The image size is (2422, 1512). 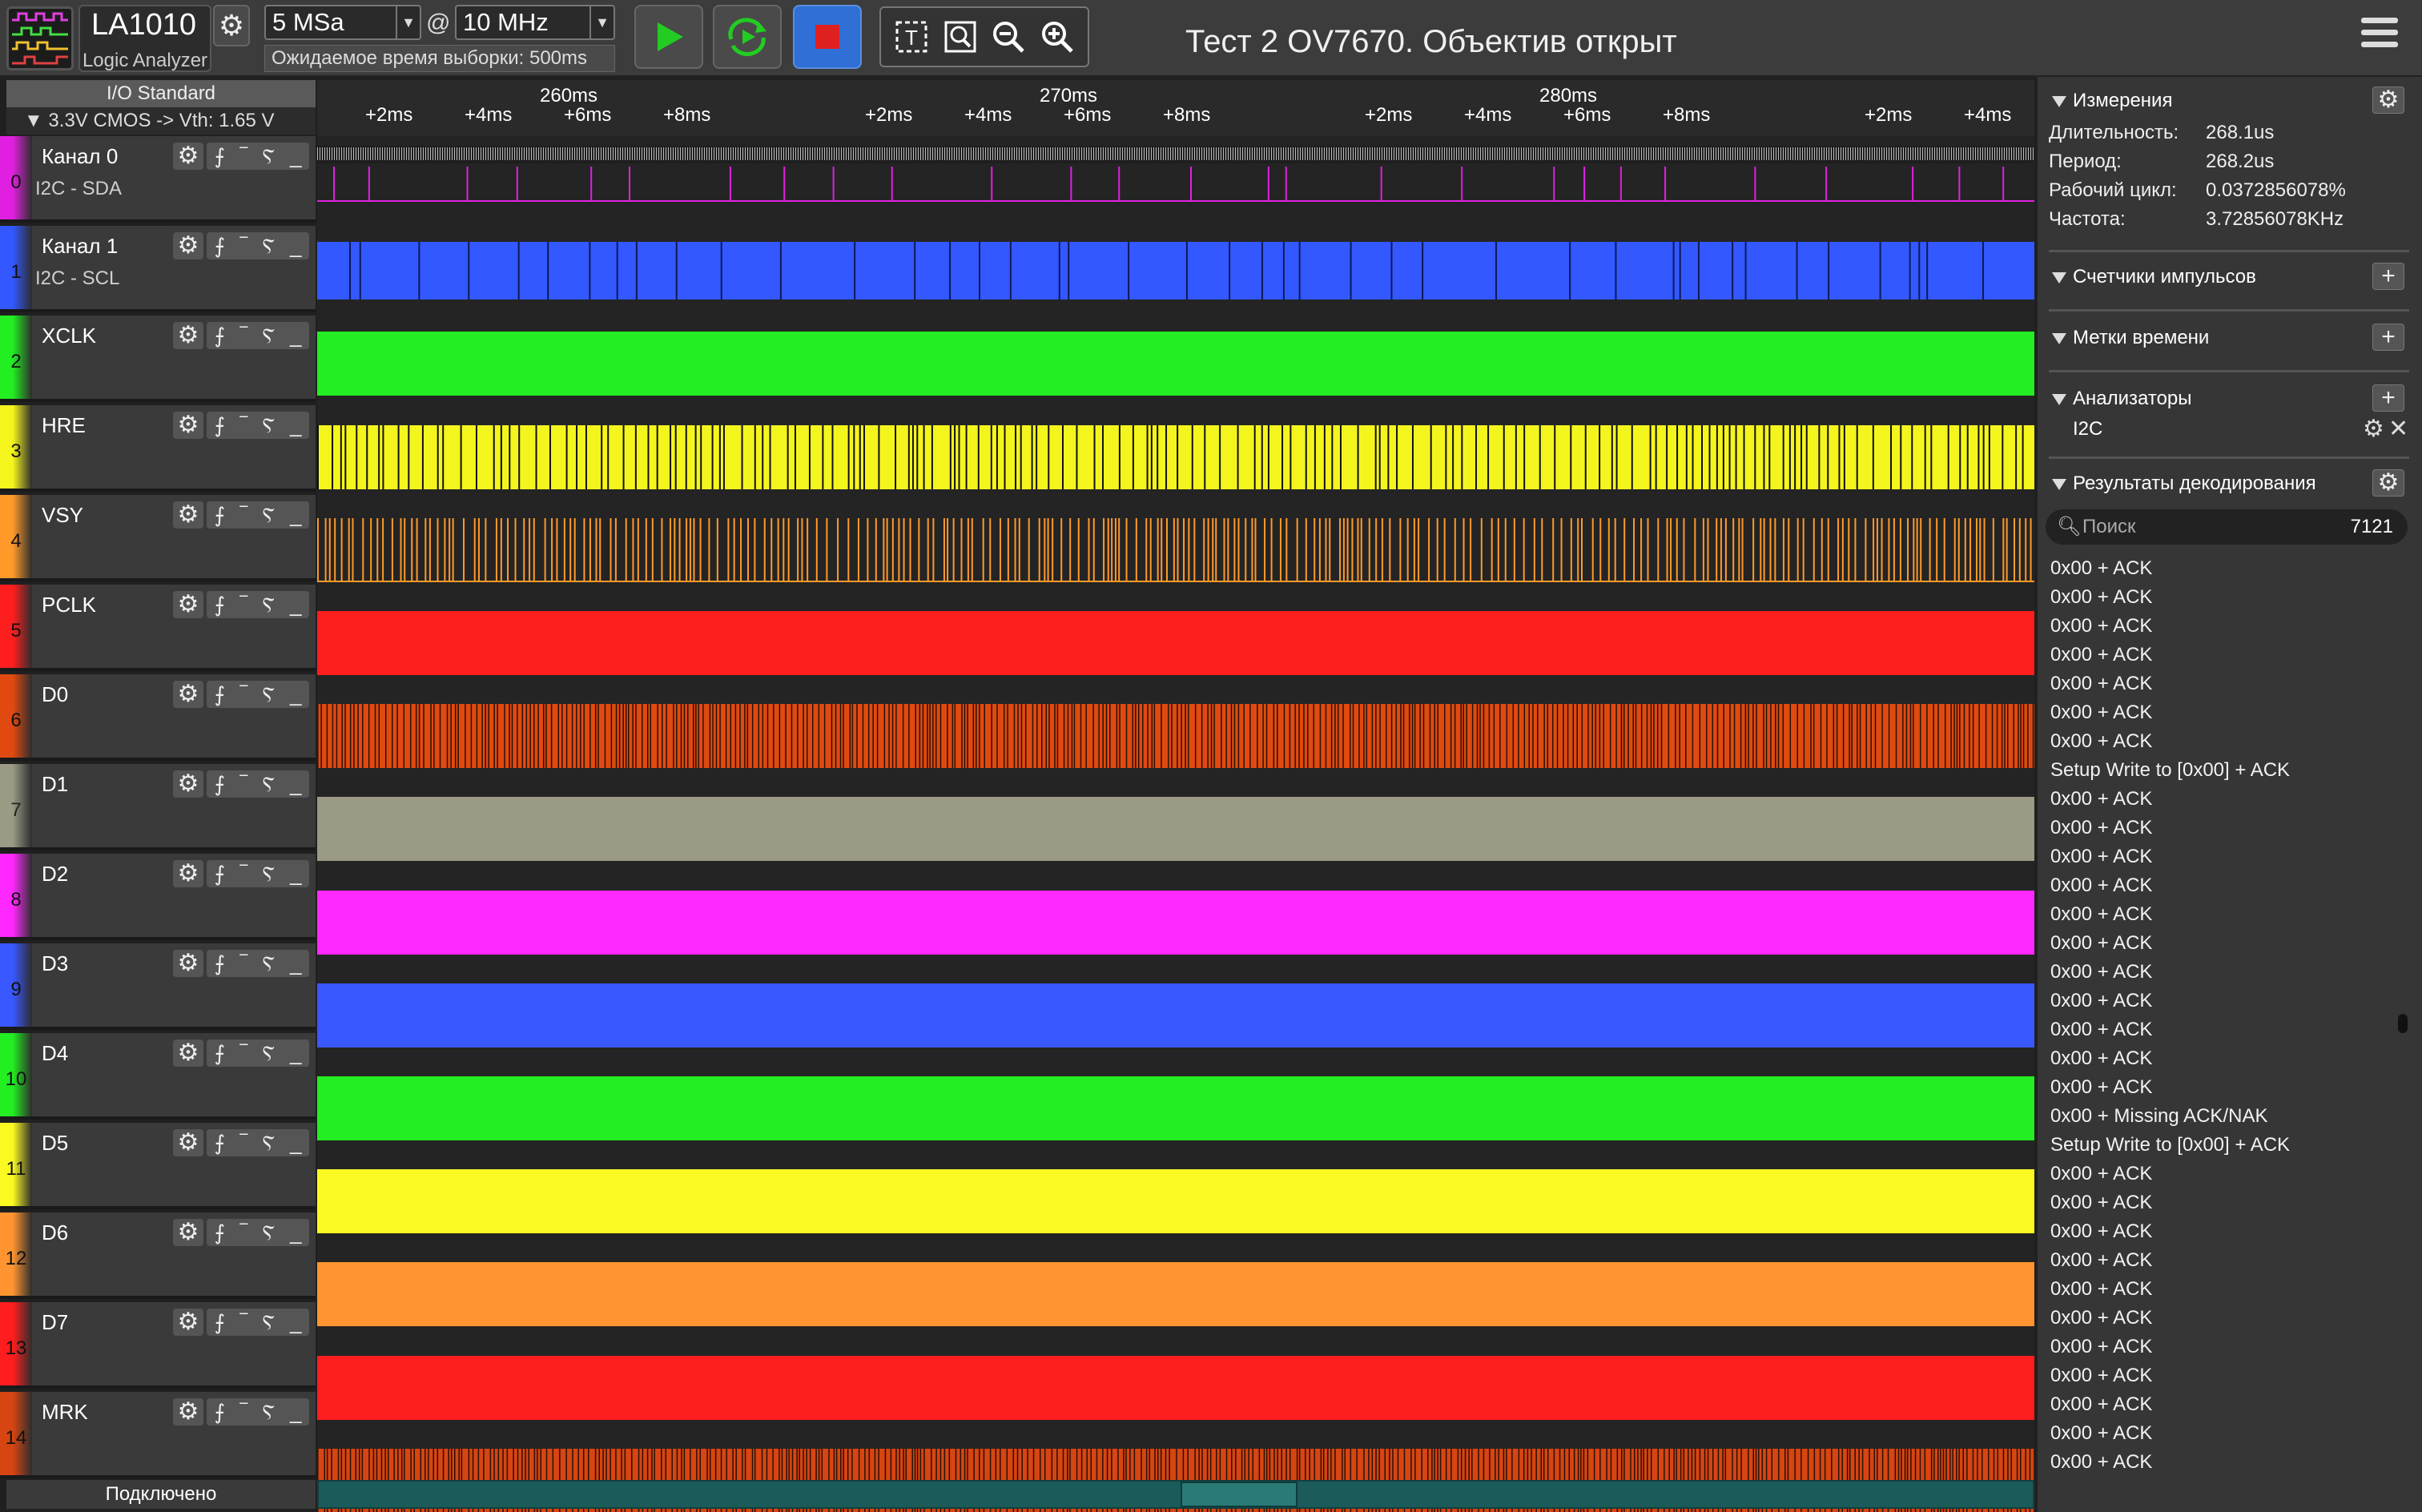 What do you see at coordinates (161, 121) in the screenshot?
I see `io-standard-select: ▼ 3.3V CMOS -> Vth: 1.65 V` at bounding box center [161, 121].